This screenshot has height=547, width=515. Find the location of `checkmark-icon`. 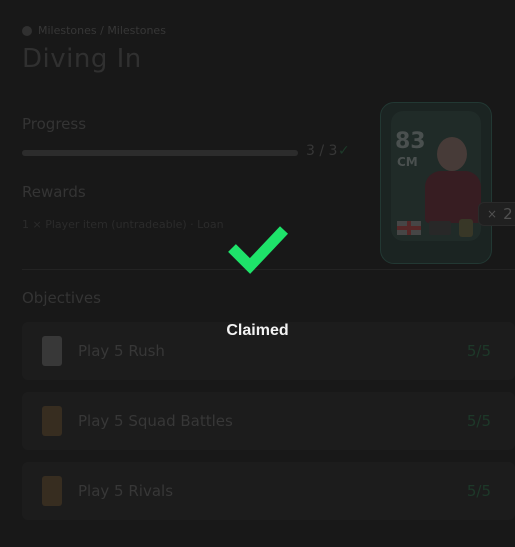

checkmark-icon is located at coordinates (257, 250).